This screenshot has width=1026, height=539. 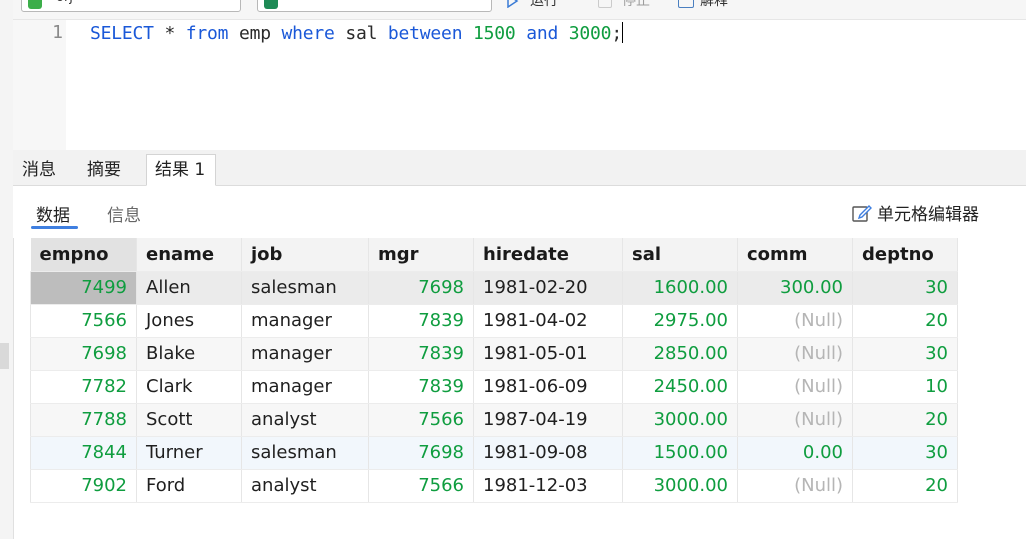 I want to click on tab-result-1: 结果 1, so click(x=181, y=170).